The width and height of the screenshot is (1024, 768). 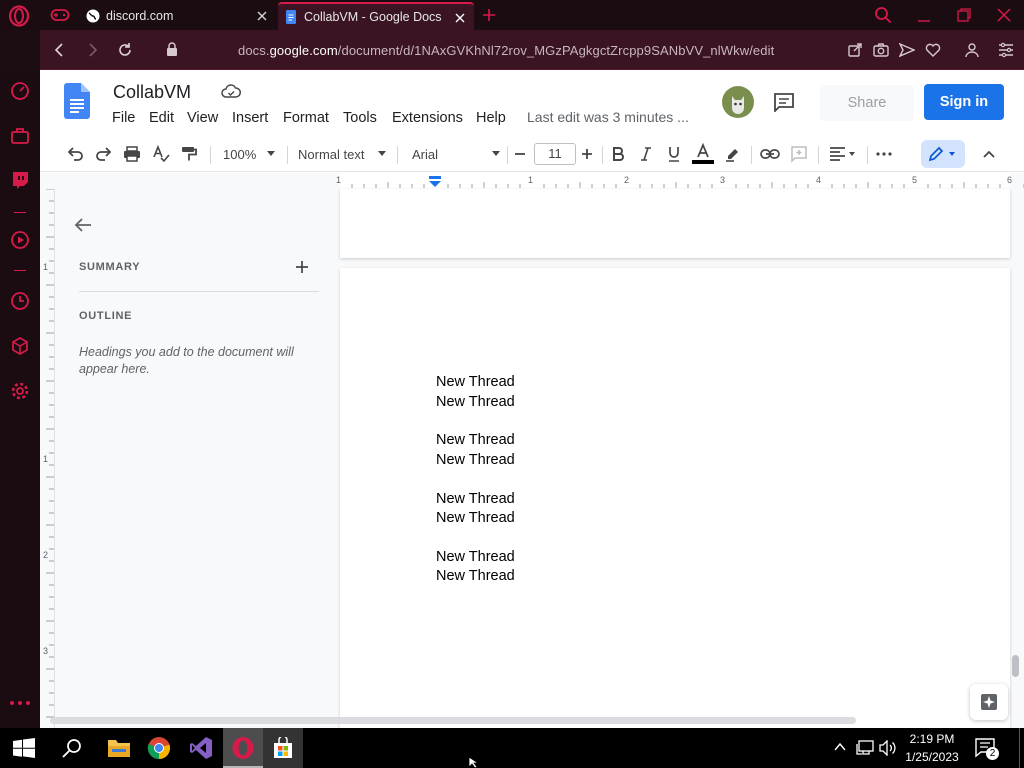 What do you see at coordinates (924, 16) in the screenshot?
I see `minimize-icon` at bounding box center [924, 16].